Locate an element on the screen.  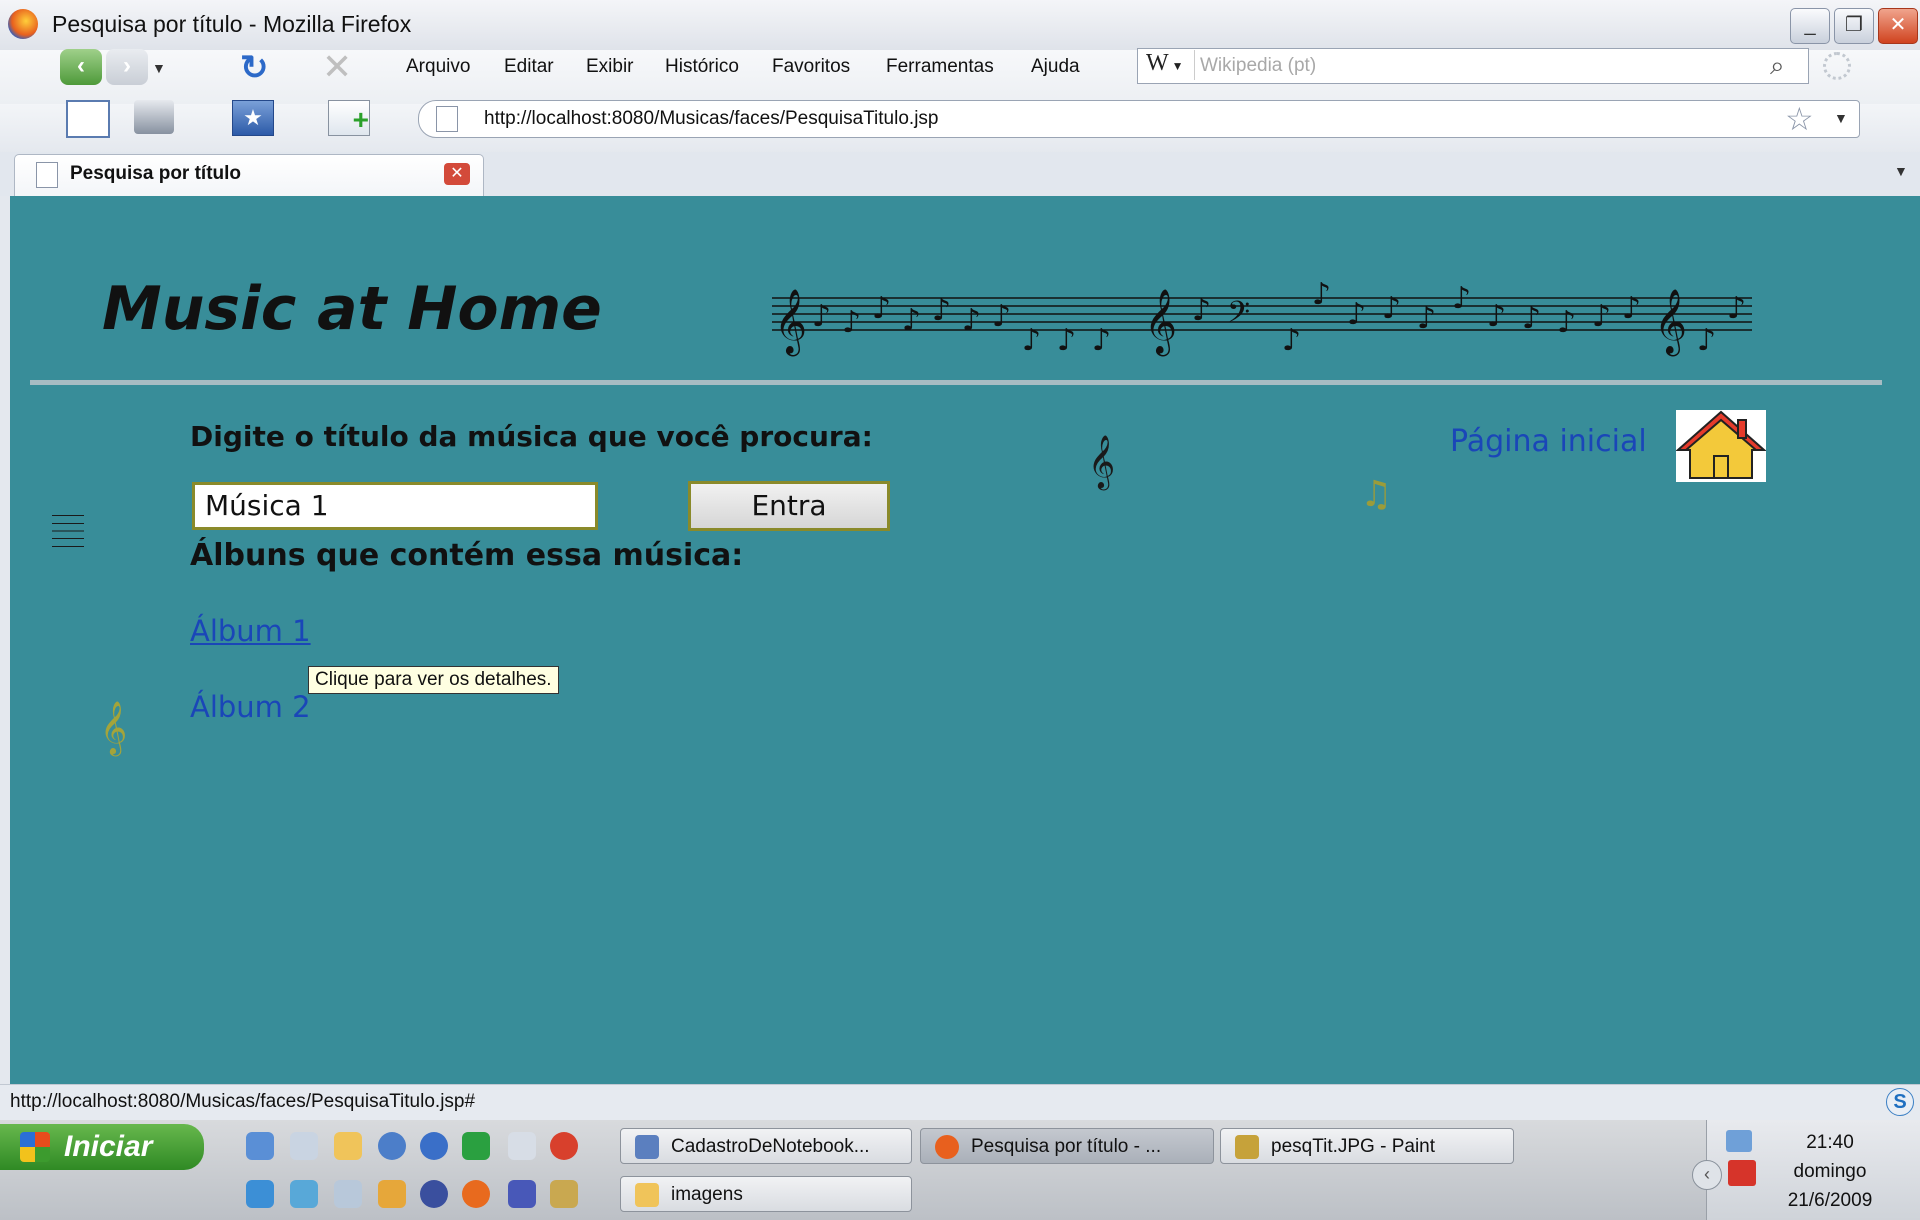
folder-quicklaunch-icon is located at coordinates (348, 1146).